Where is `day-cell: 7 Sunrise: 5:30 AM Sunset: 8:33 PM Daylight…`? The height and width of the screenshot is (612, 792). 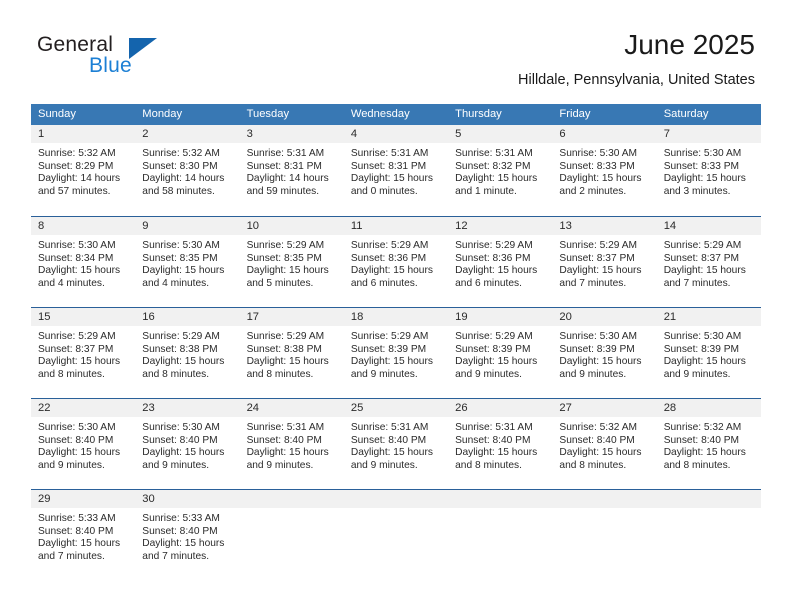
day-cell: 7 Sunrise: 5:30 AM Sunset: 8:33 PM Daylight… is located at coordinates (708, 170).